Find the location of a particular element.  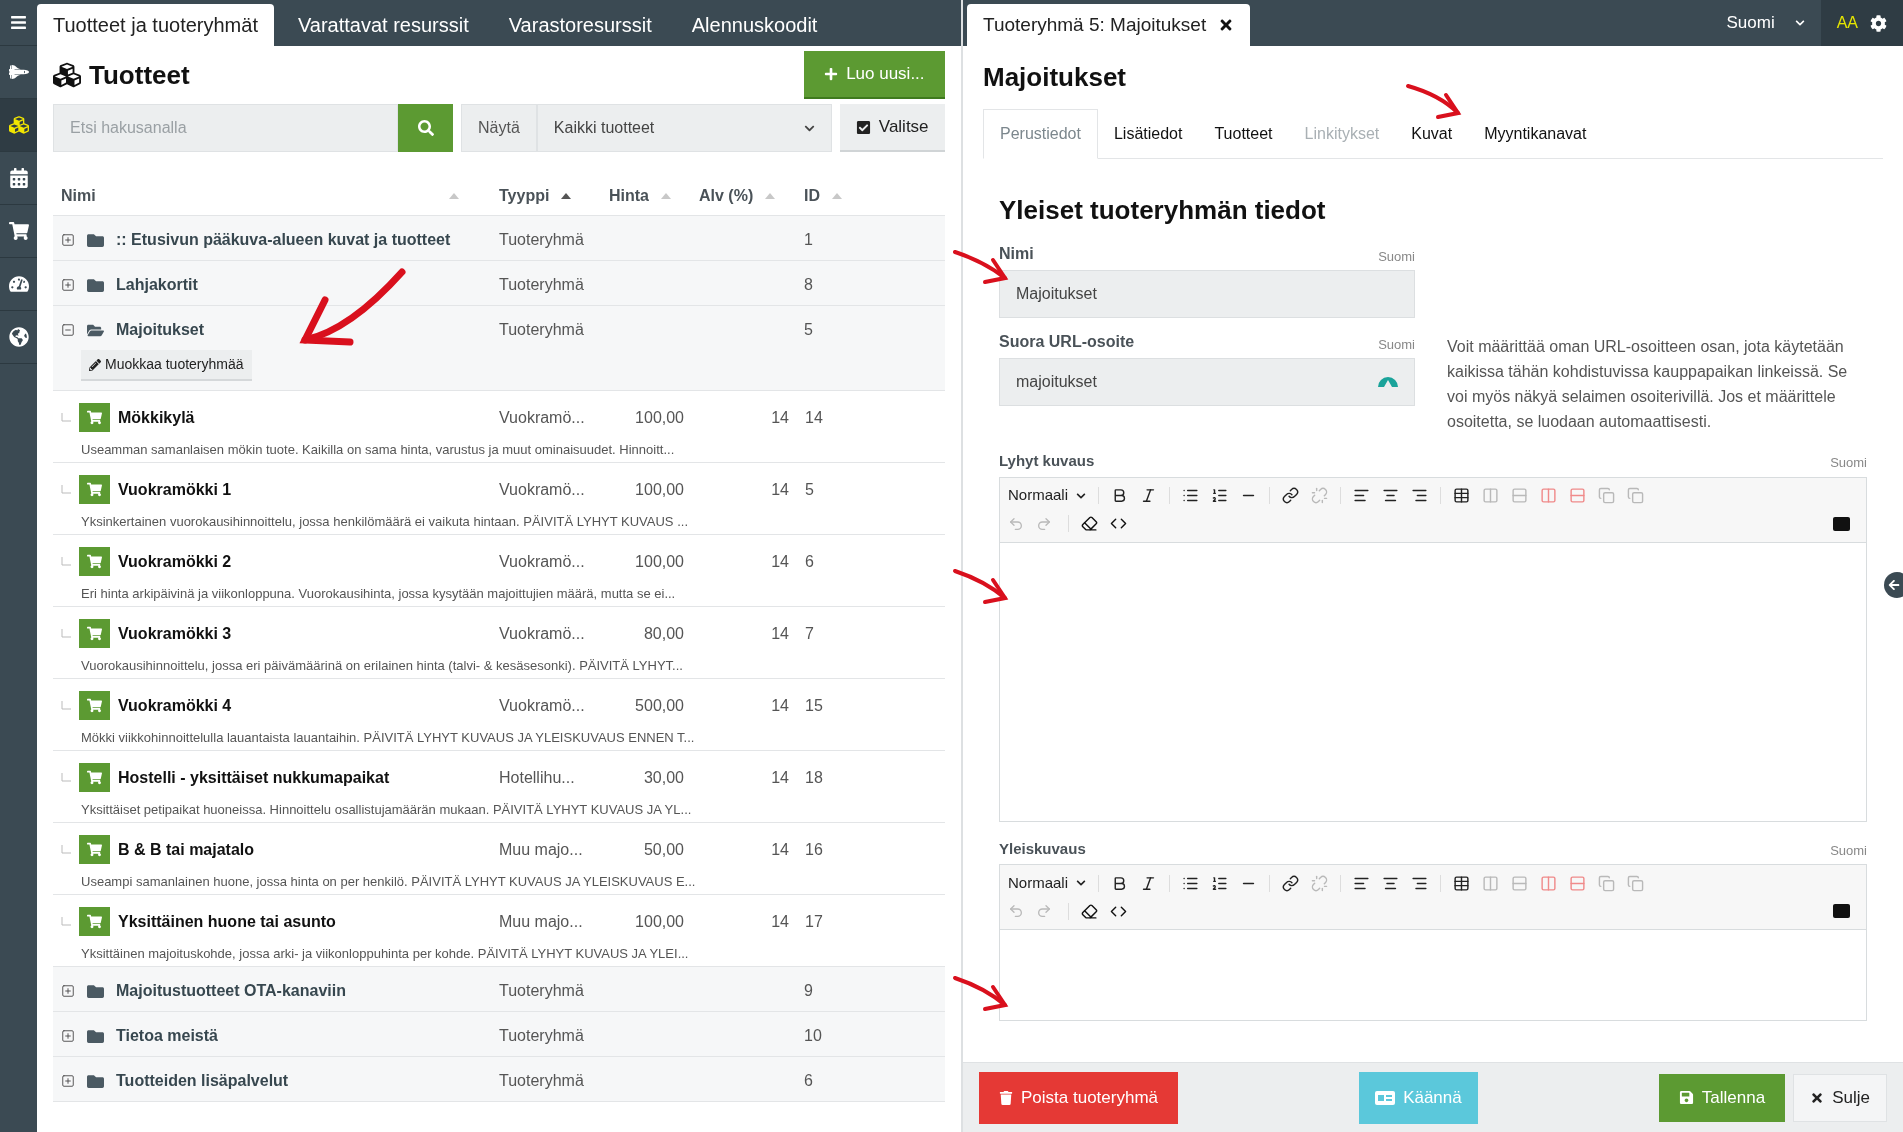

text-input: Majoitukset is located at coordinates (1207, 294).